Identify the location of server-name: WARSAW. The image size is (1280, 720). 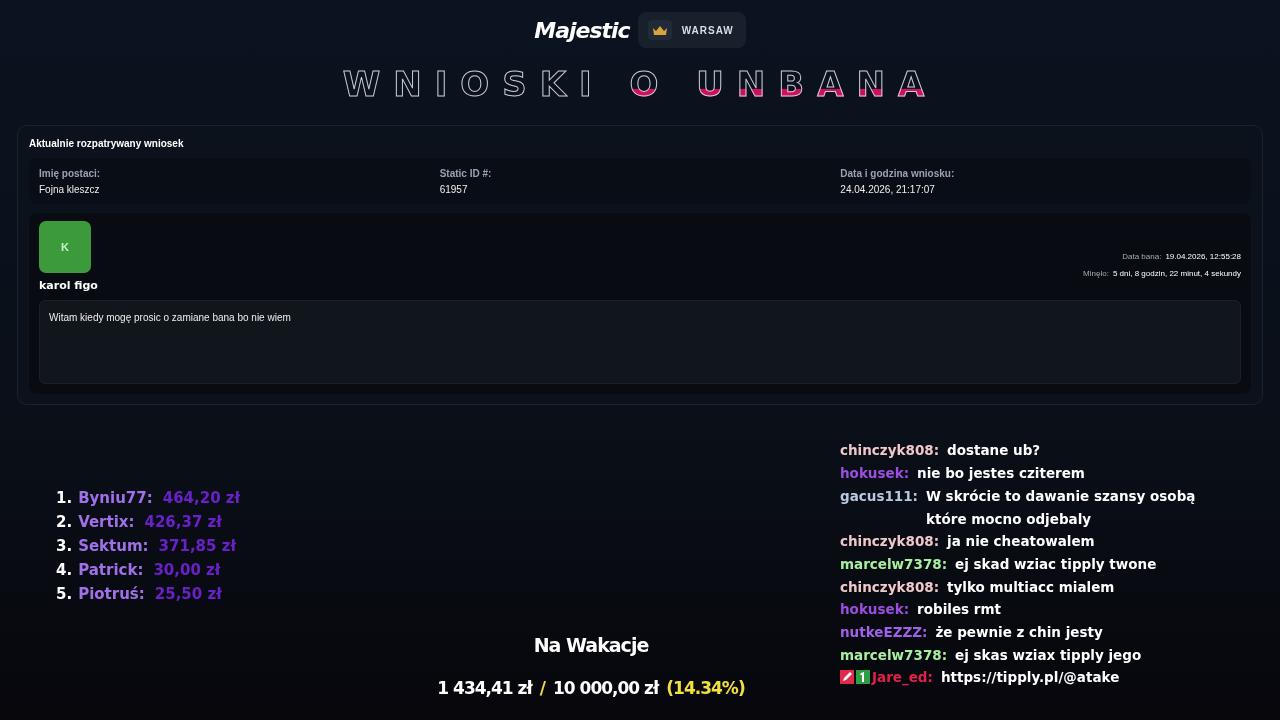
(707, 30).